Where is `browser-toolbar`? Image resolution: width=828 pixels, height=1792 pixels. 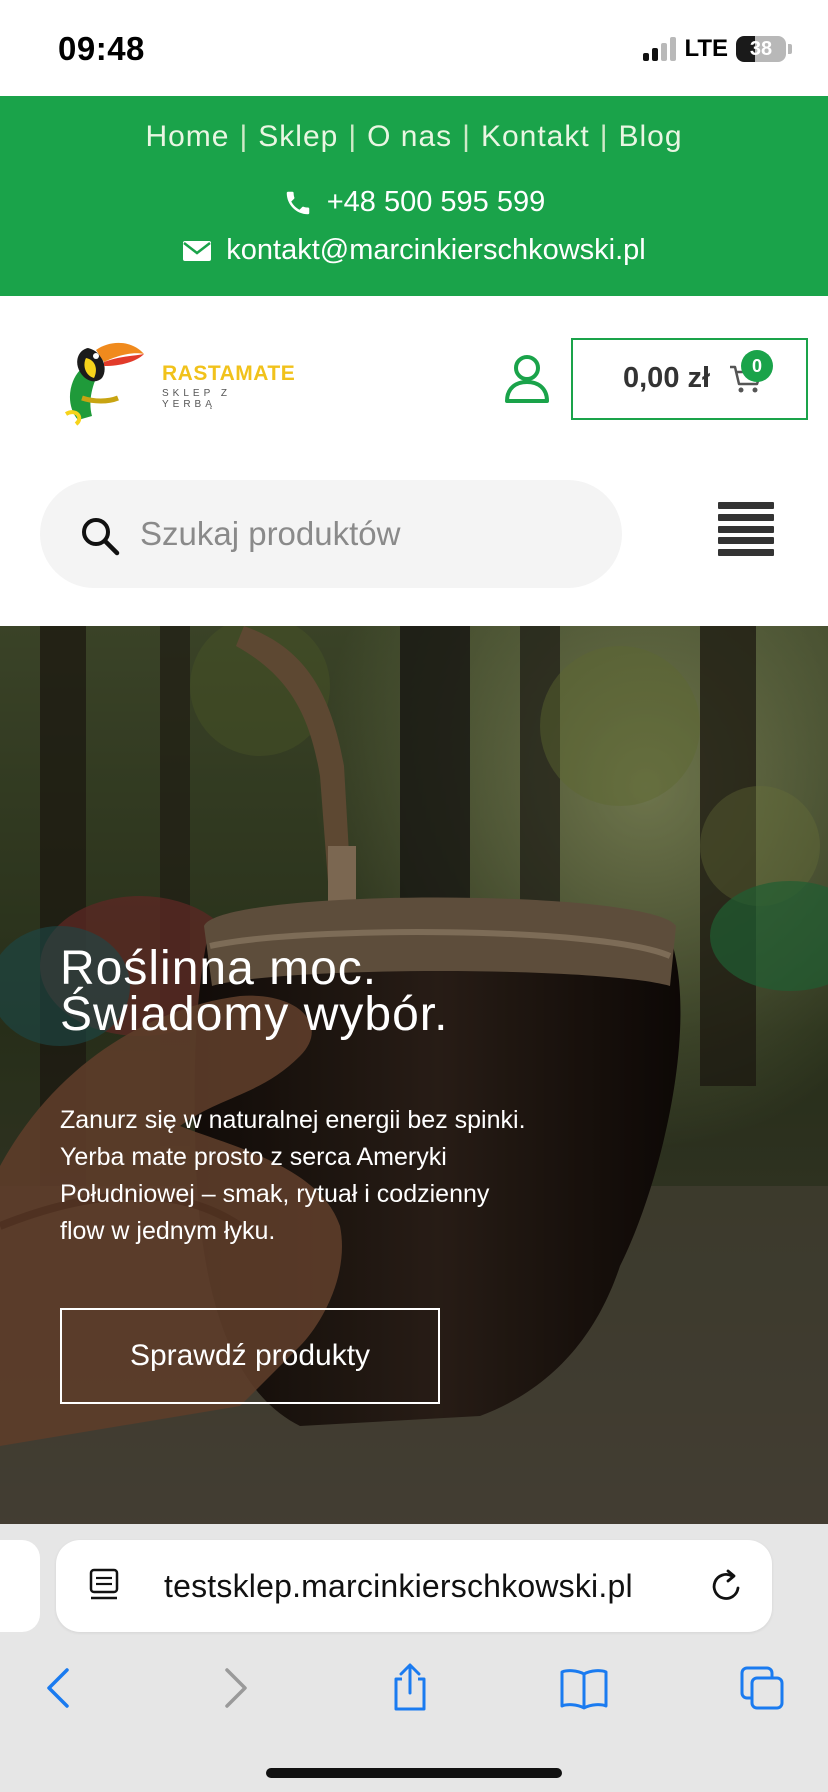
browser-toolbar is located at coordinates (414, 1692).